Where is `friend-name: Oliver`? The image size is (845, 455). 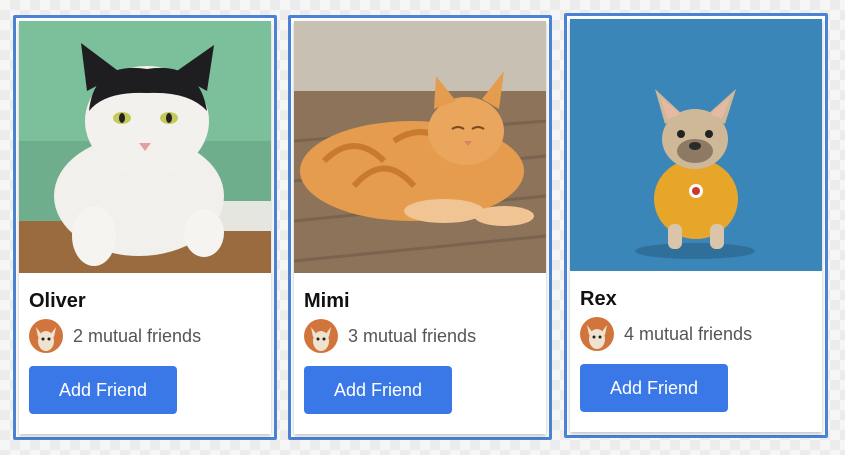 friend-name: Oliver is located at coordinates (57, 301).